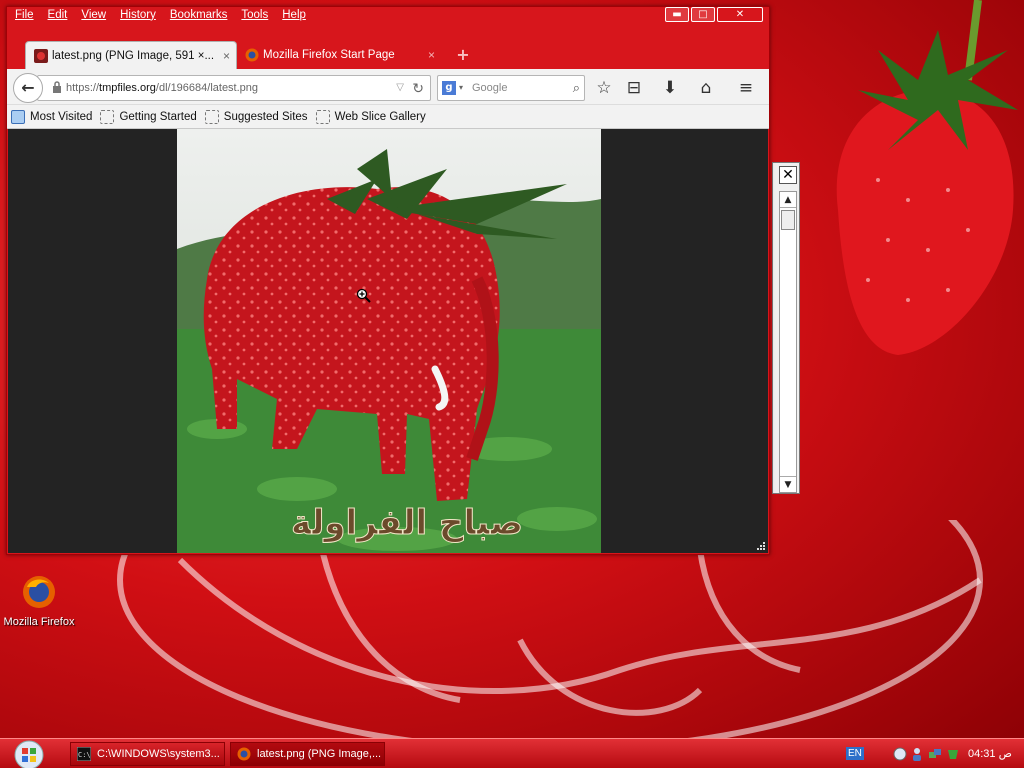  I want to click on start-button-windows-icon, so click(29, 753).